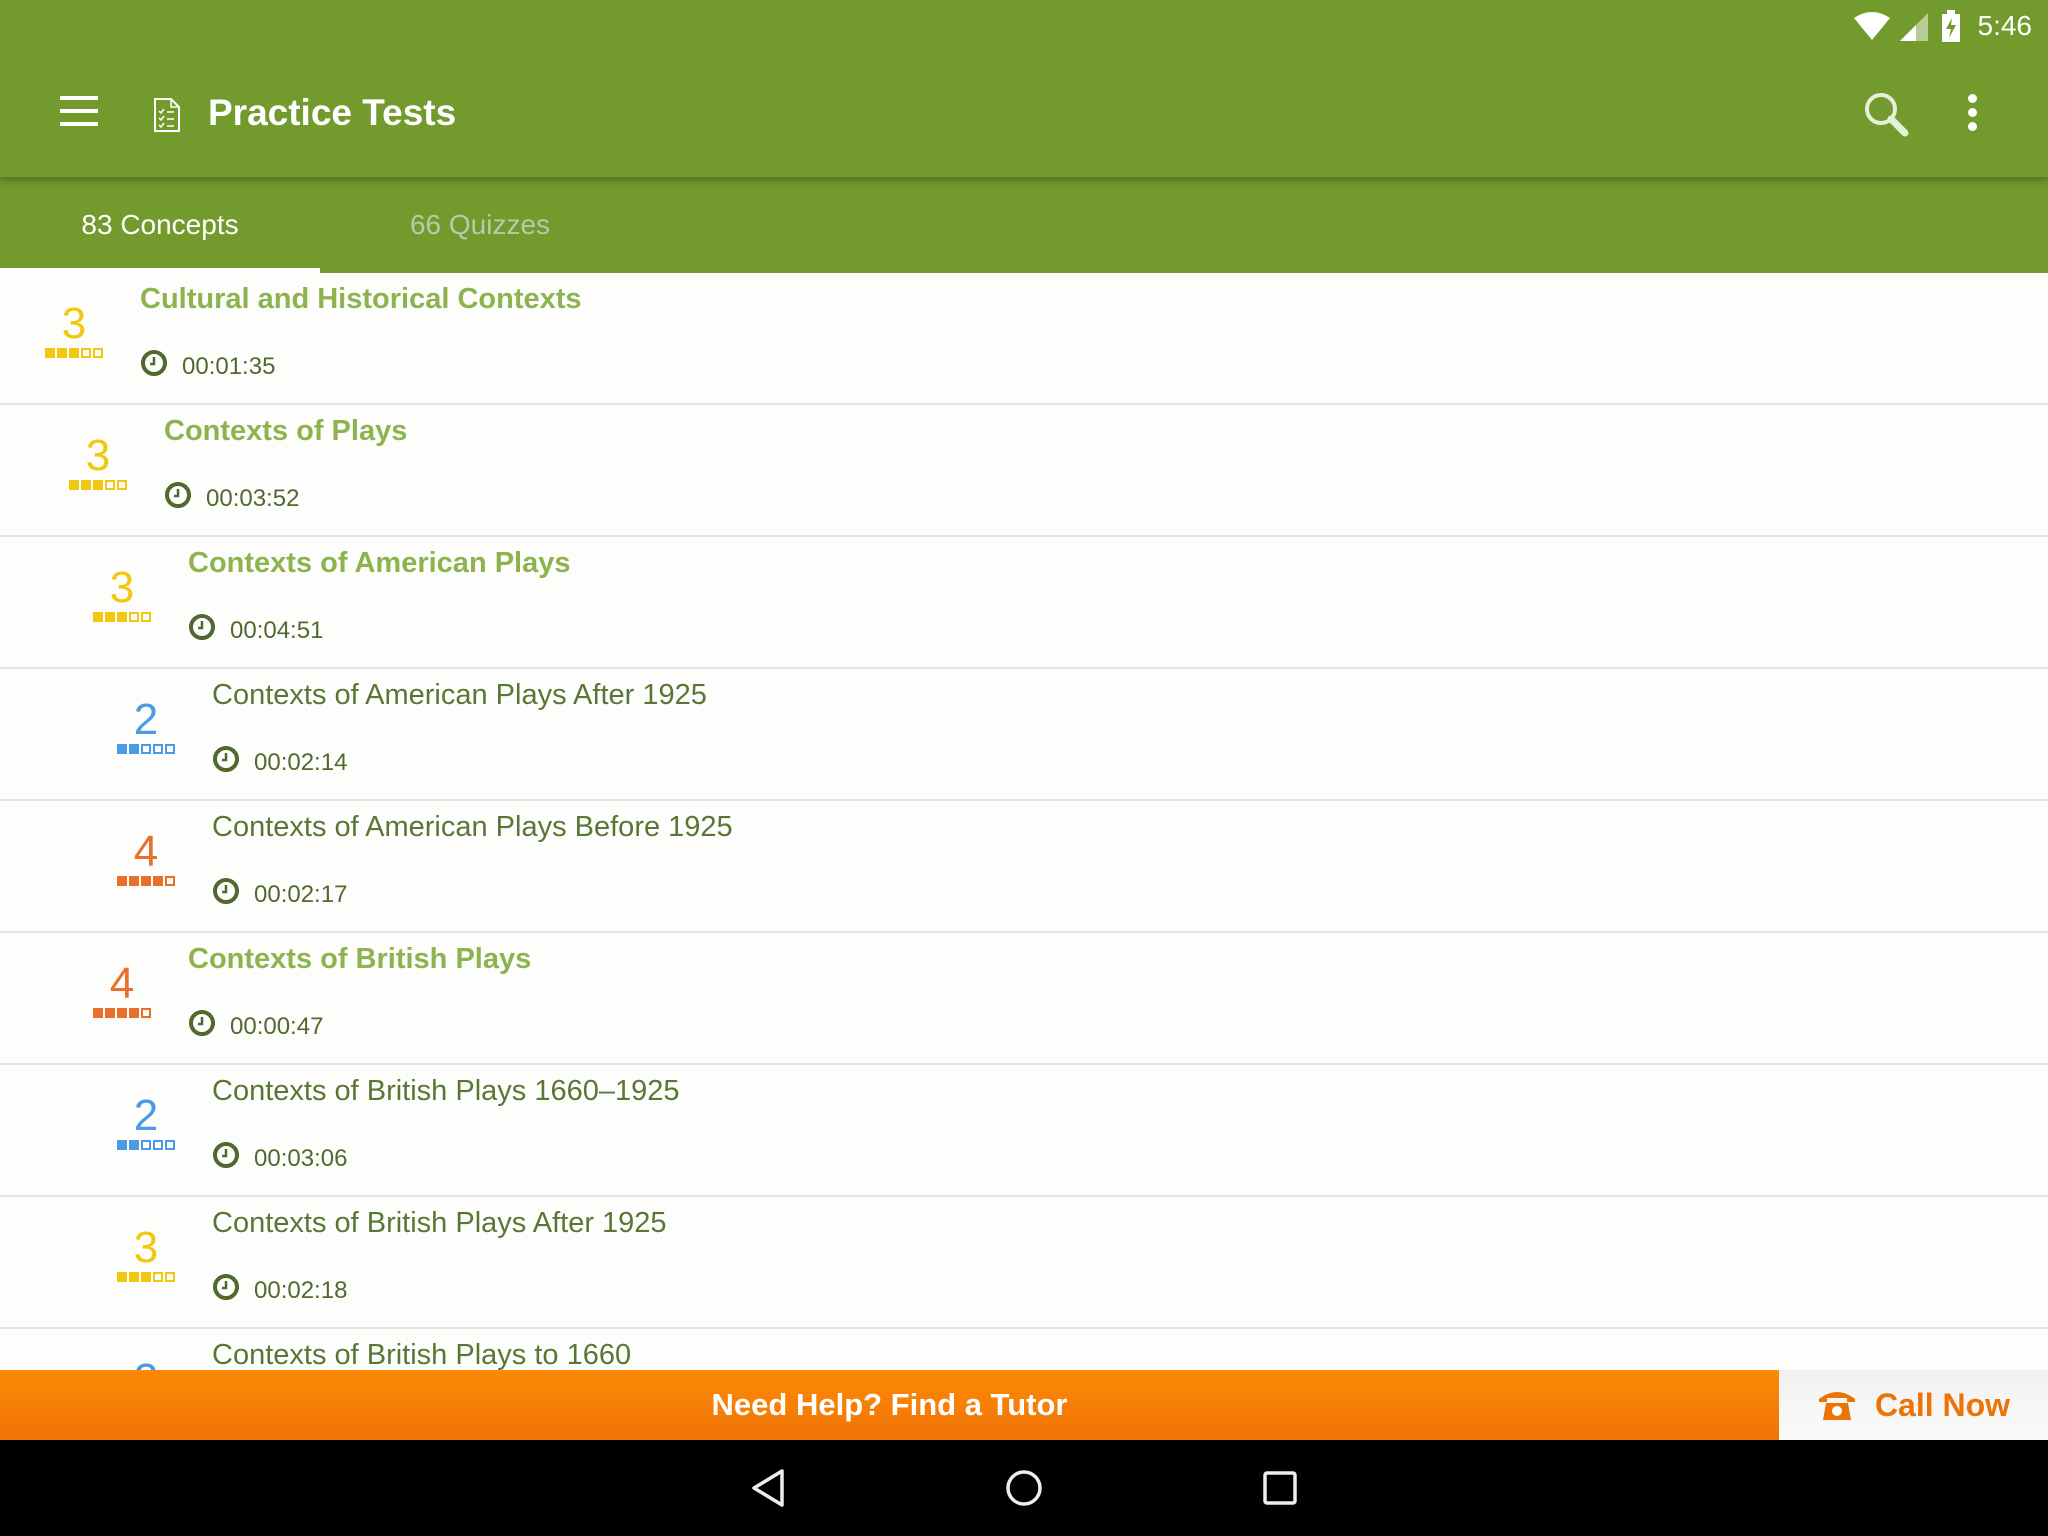 The image size is (2048, 1536). Describe the element at coordinates (1024, 603) in the screenshot. I see `concept-row: 3 Contexts of American Plays 00:04:51` at that location.